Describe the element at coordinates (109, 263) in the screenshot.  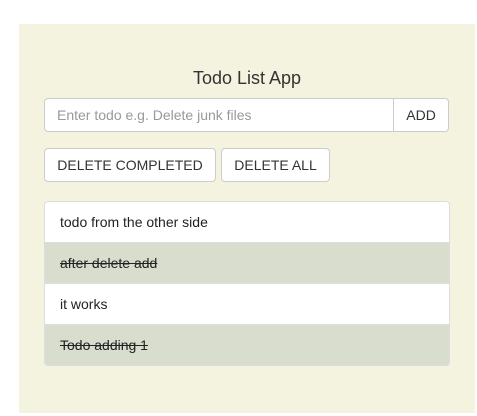
I see `todo-item-text: after delete add` at that location.